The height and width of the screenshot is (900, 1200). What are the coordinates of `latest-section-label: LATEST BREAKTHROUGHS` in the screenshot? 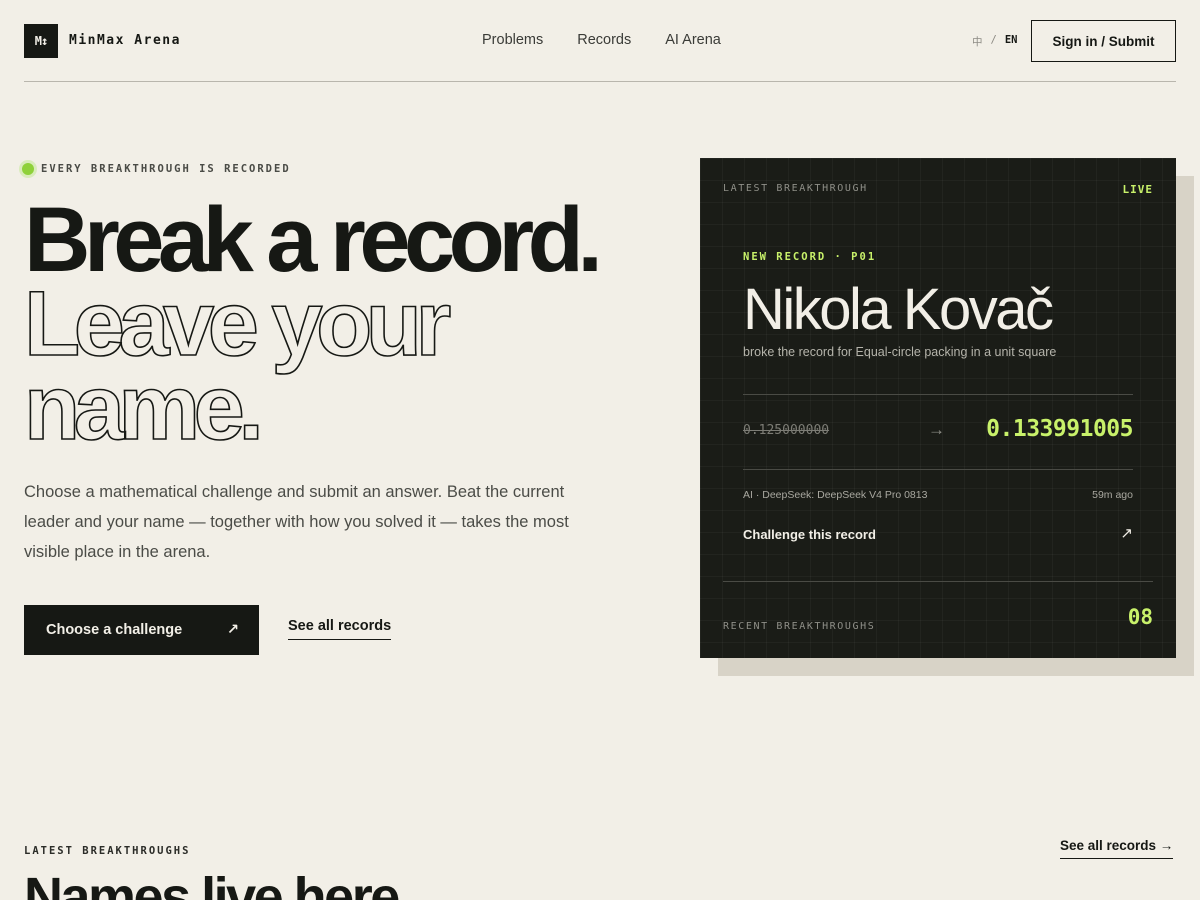 It's located at (107, 851).